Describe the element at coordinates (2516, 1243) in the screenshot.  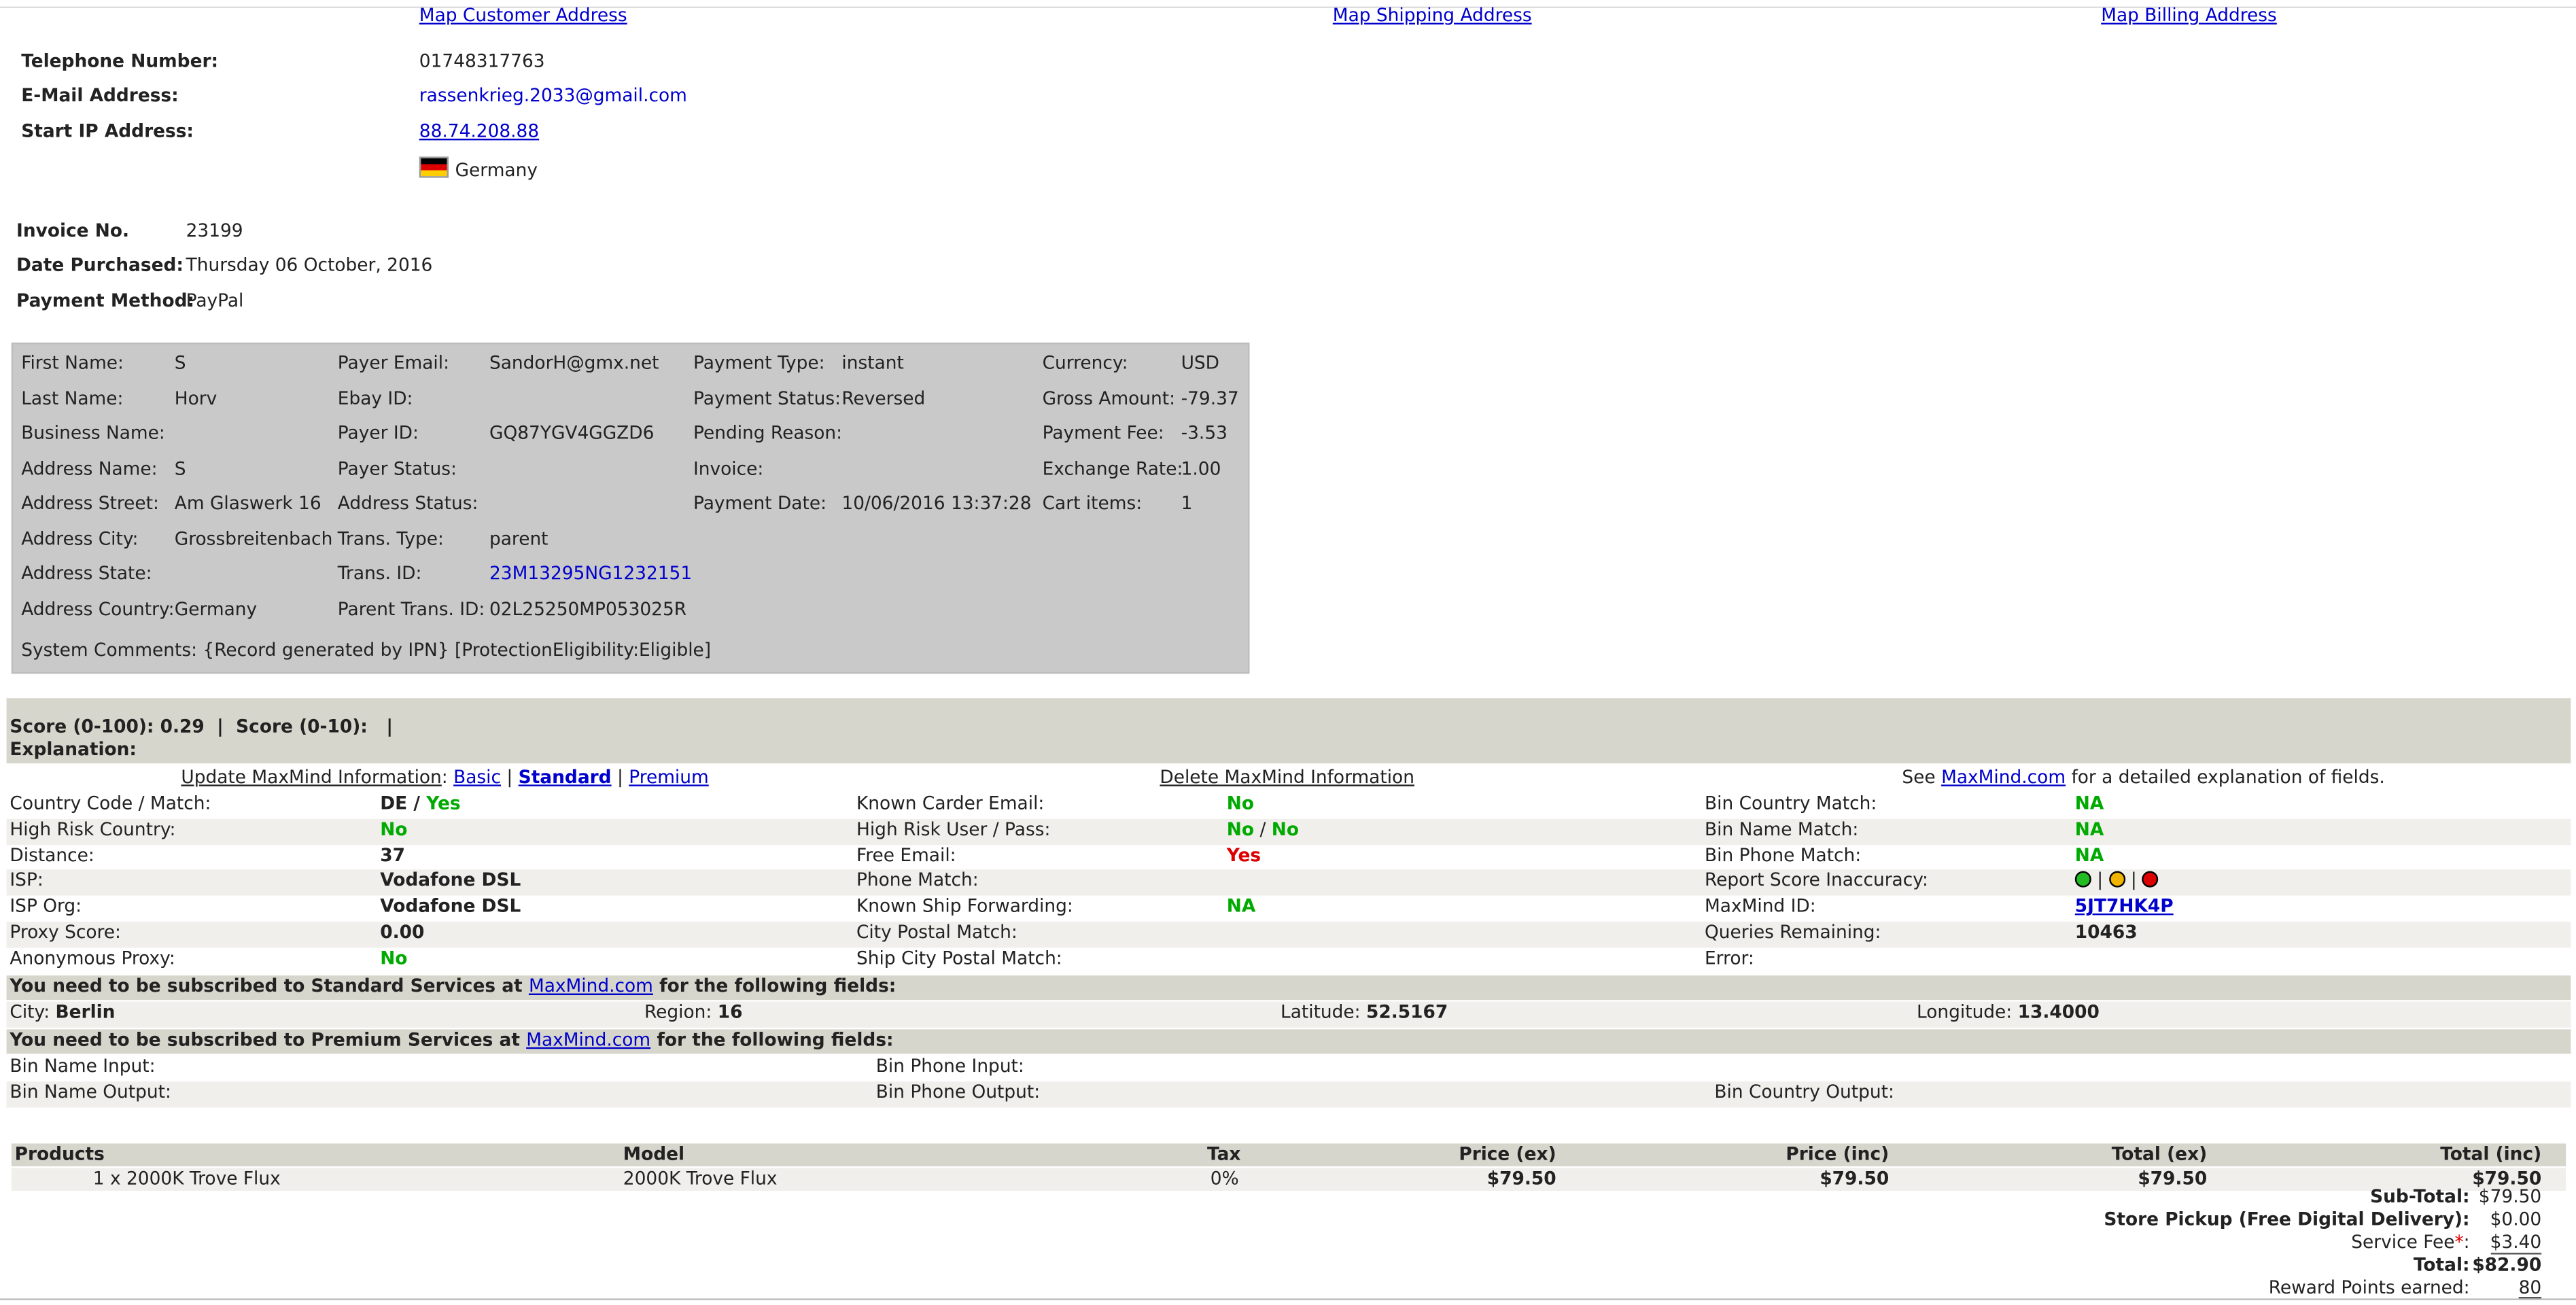
I see `service-fee-value: $3.40` at that location.